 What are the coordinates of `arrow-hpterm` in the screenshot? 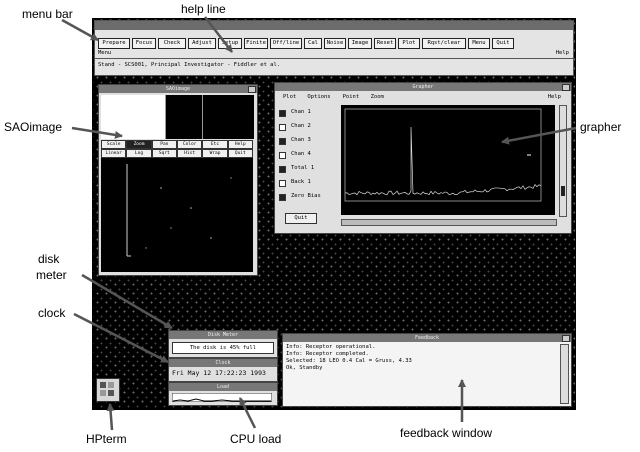 It's located at (110, 417).